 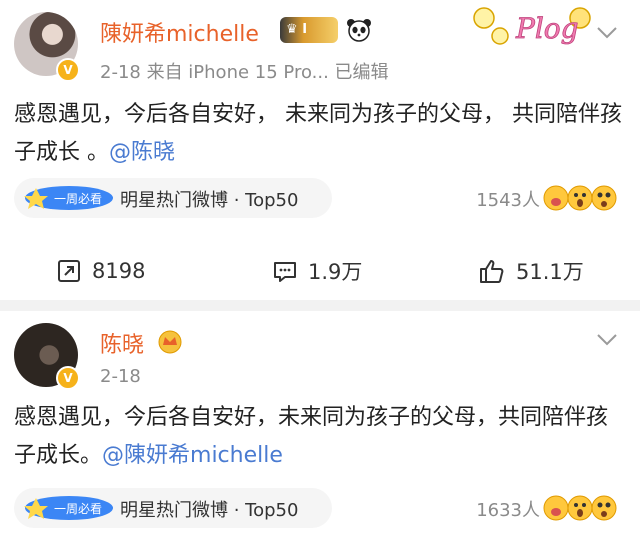 I want to click on panda-icon, so click(x=359, y=30).